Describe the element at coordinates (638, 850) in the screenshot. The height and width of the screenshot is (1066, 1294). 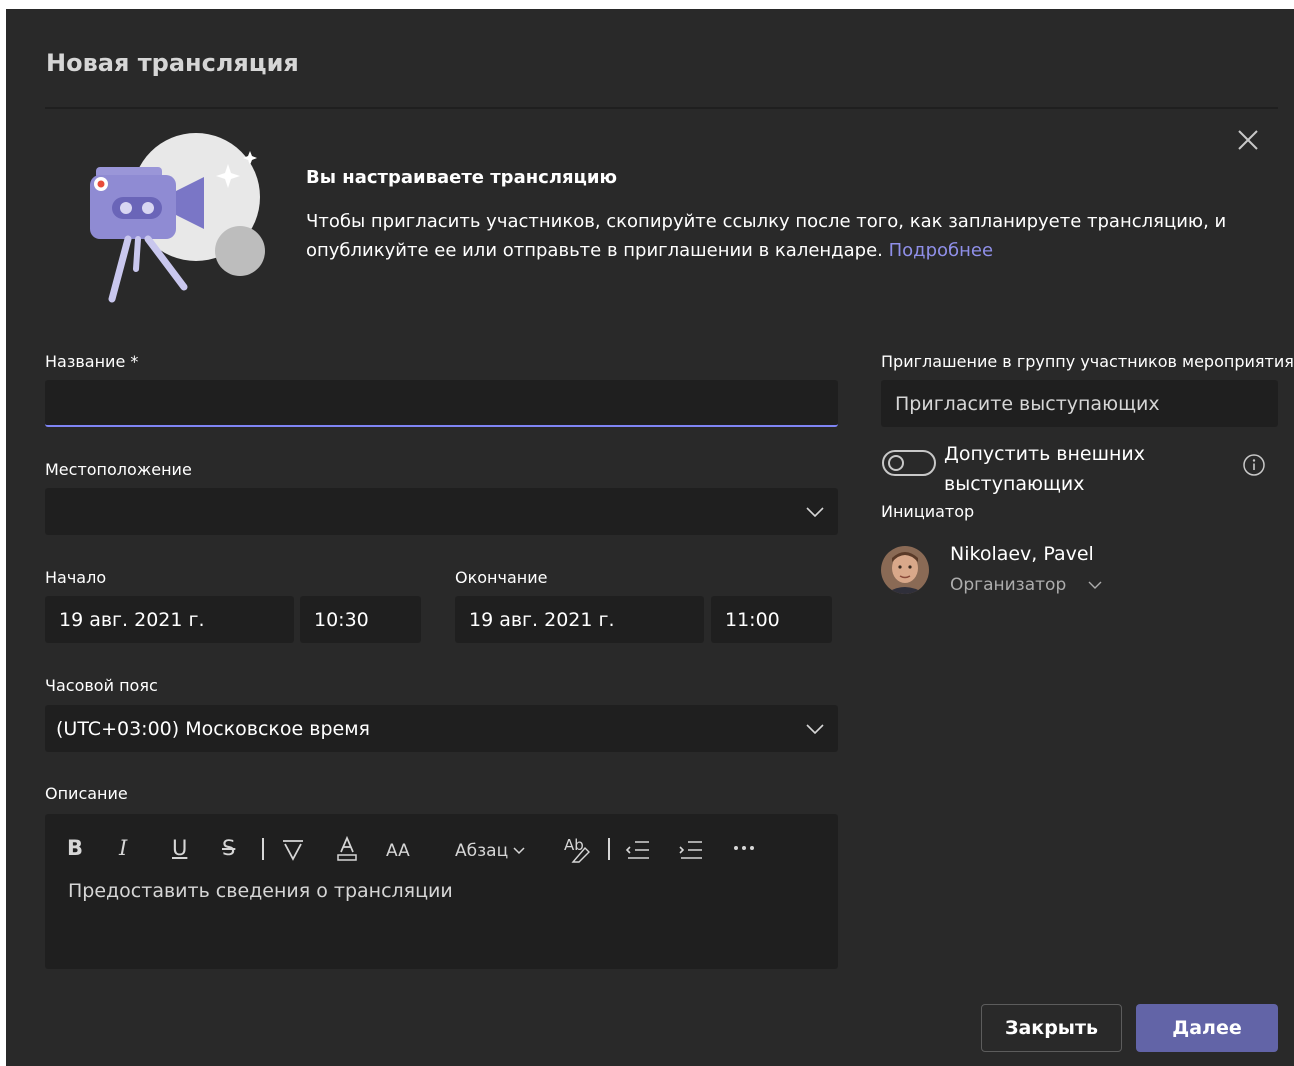
I see `decrease-indent-icon` at that location.